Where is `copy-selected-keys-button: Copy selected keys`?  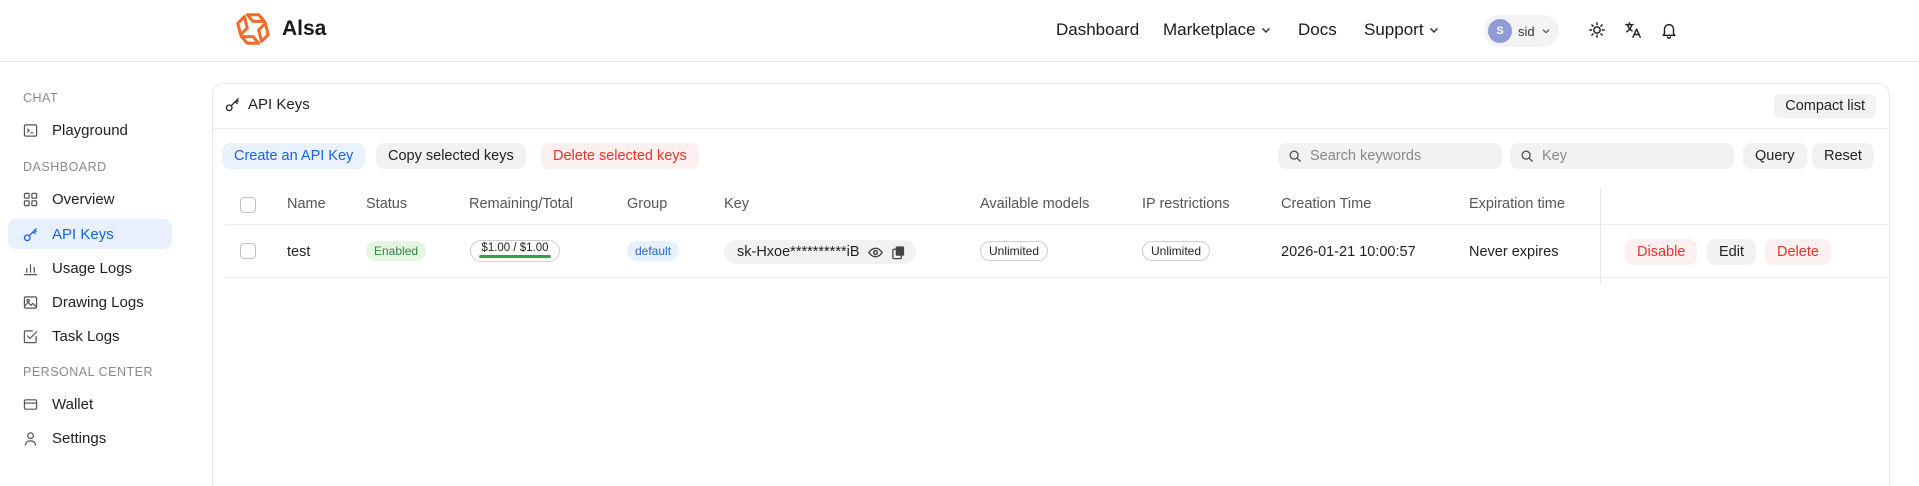 copy-selected-keys-button: Copy selected keys is located at coordinates (451, 156).